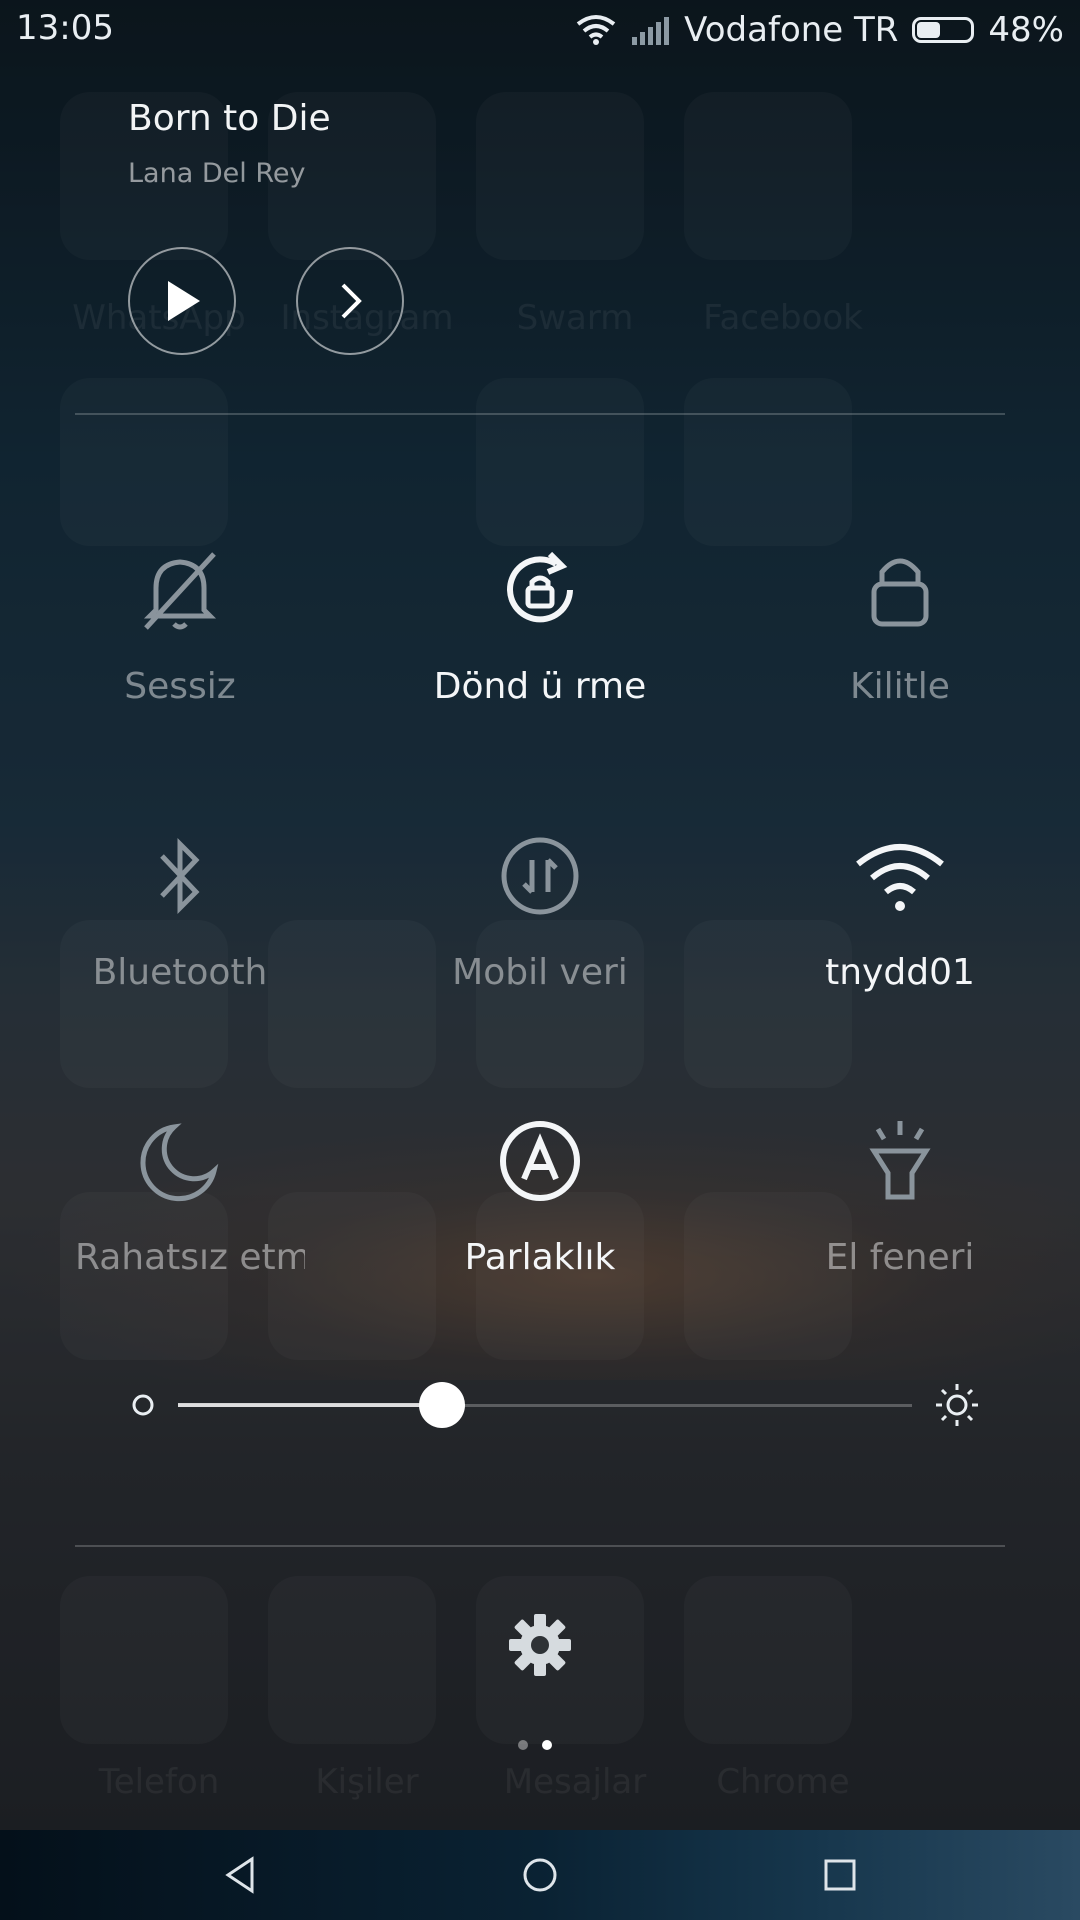 This screenshot has height=1920, width=1080. I want to click on gear-icon, so click(540, 1645).